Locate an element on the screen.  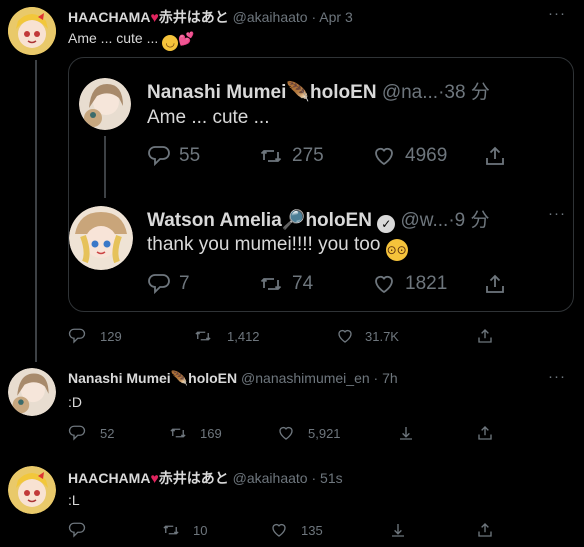
tweet-header: HAACHAMA♥赤井はあと @akaihaato · Apr 3 is located at coordinates (210, 17).